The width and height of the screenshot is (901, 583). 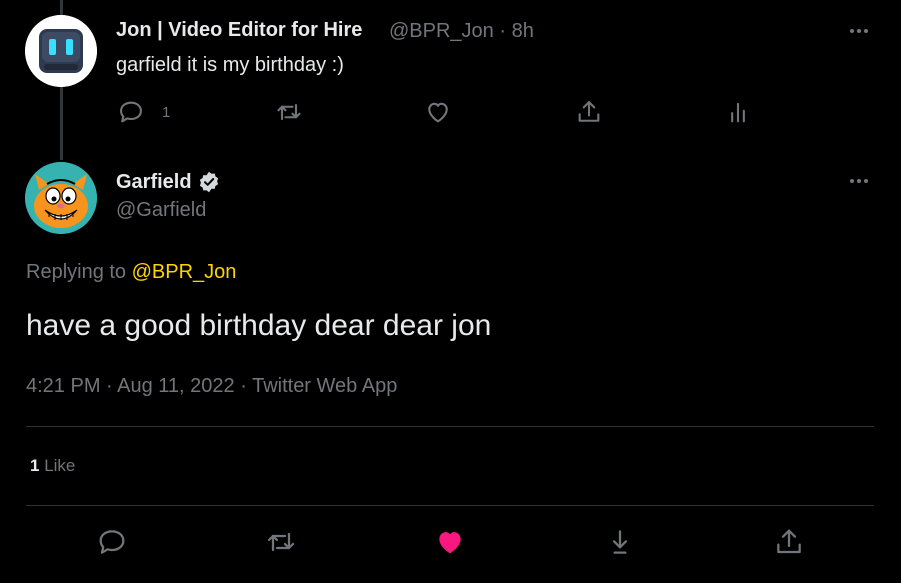 I want to click on bookmark-icon, so click(x=620, y=542).